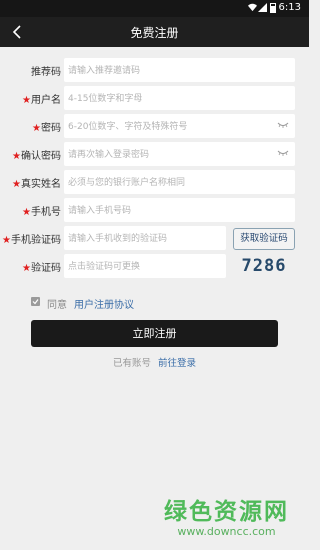 Image resolution: width=320 pixels, height=550 pixels. What do you see at coordinates (46, 128) in the screenshot?
I see `field-label: ★密码` at bounding box center [46, 128].